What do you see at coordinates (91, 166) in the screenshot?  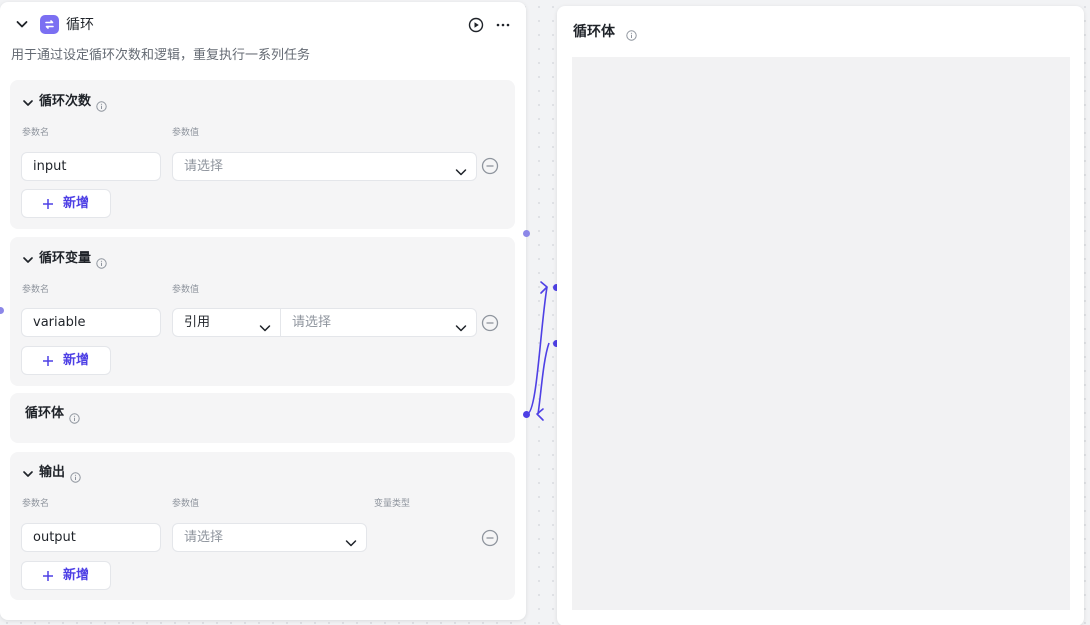 I see `param-name-input: input` at bounding box center [91, 166].